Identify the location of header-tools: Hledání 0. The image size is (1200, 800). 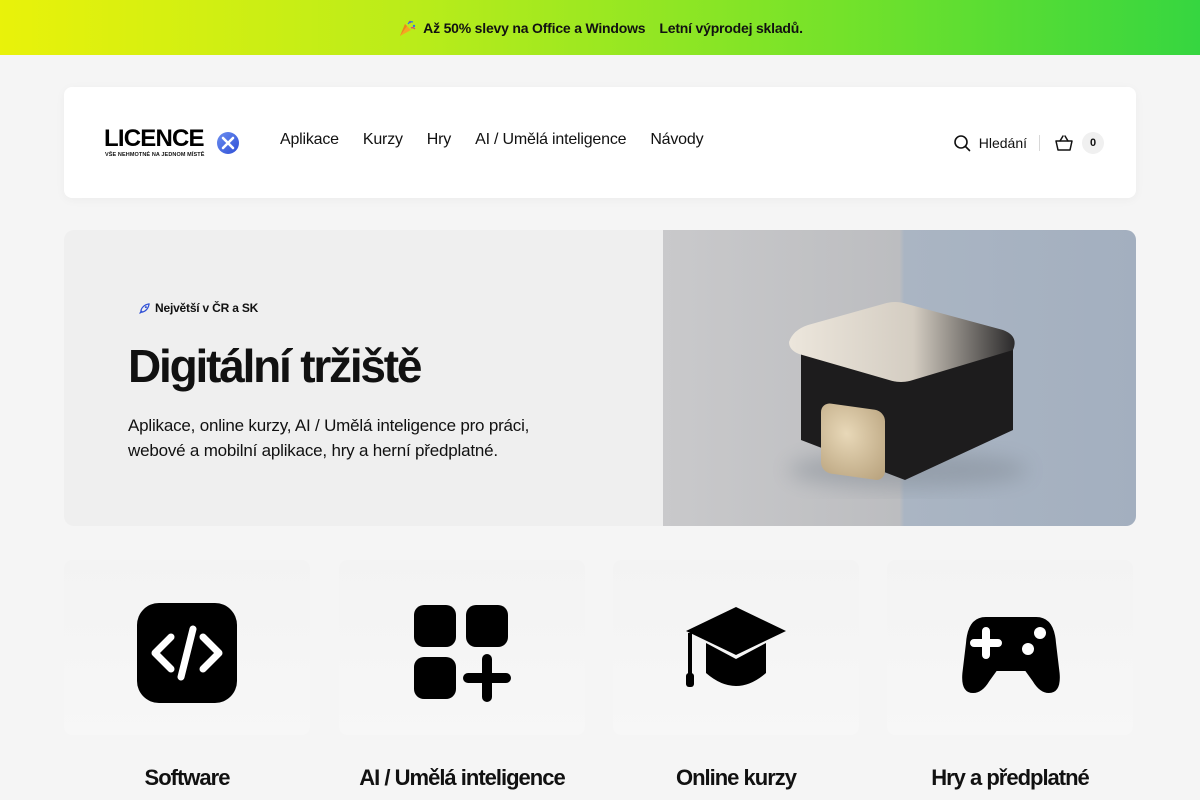
(1028, 143).